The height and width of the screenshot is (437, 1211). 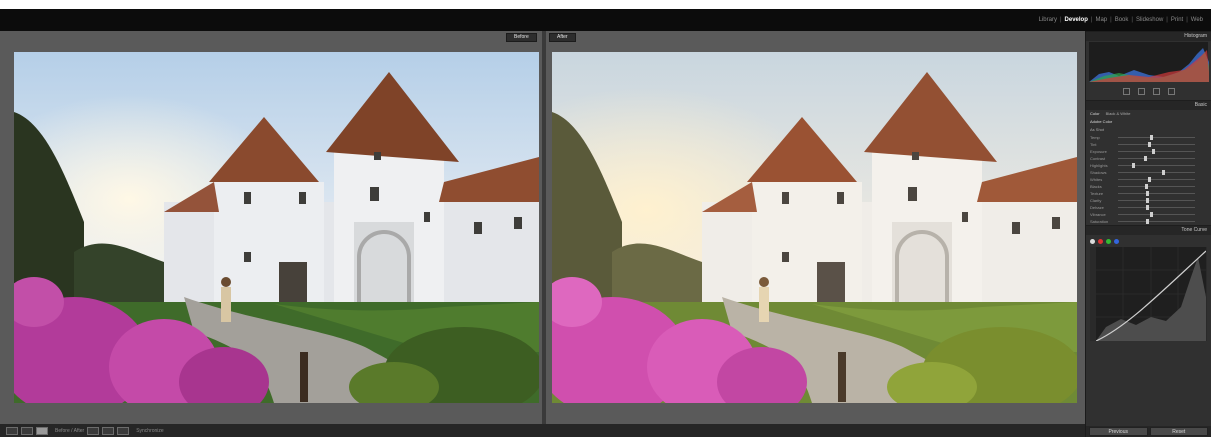 I want to click on slider-contrast: Contrast, so click(x=1148, y=158).